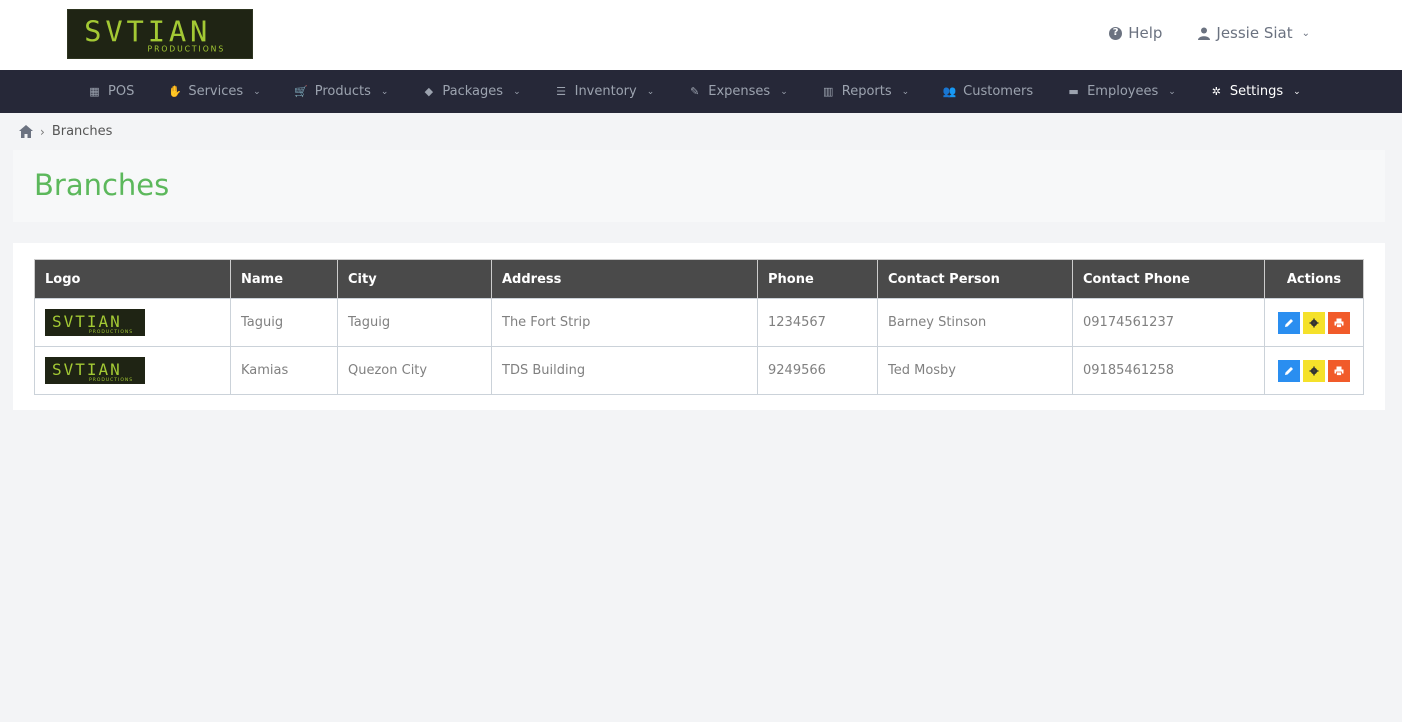  I want to click on nav-item-label: Inventory, so click(605, 91).